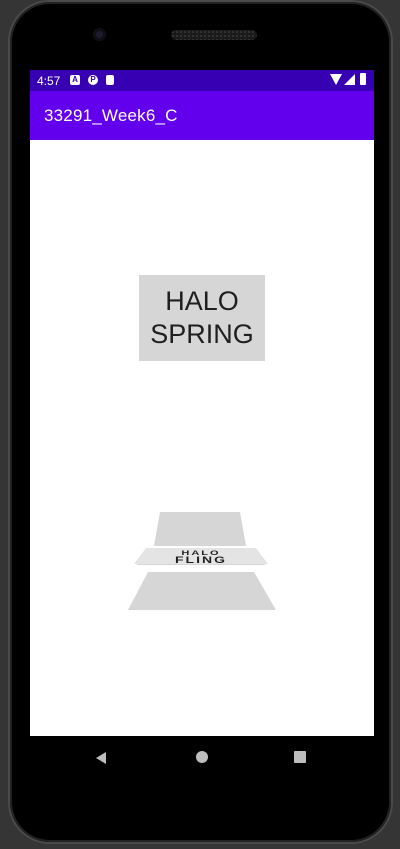  I want to click on halo-fling-button: HALO FLING, so click(201, 562).